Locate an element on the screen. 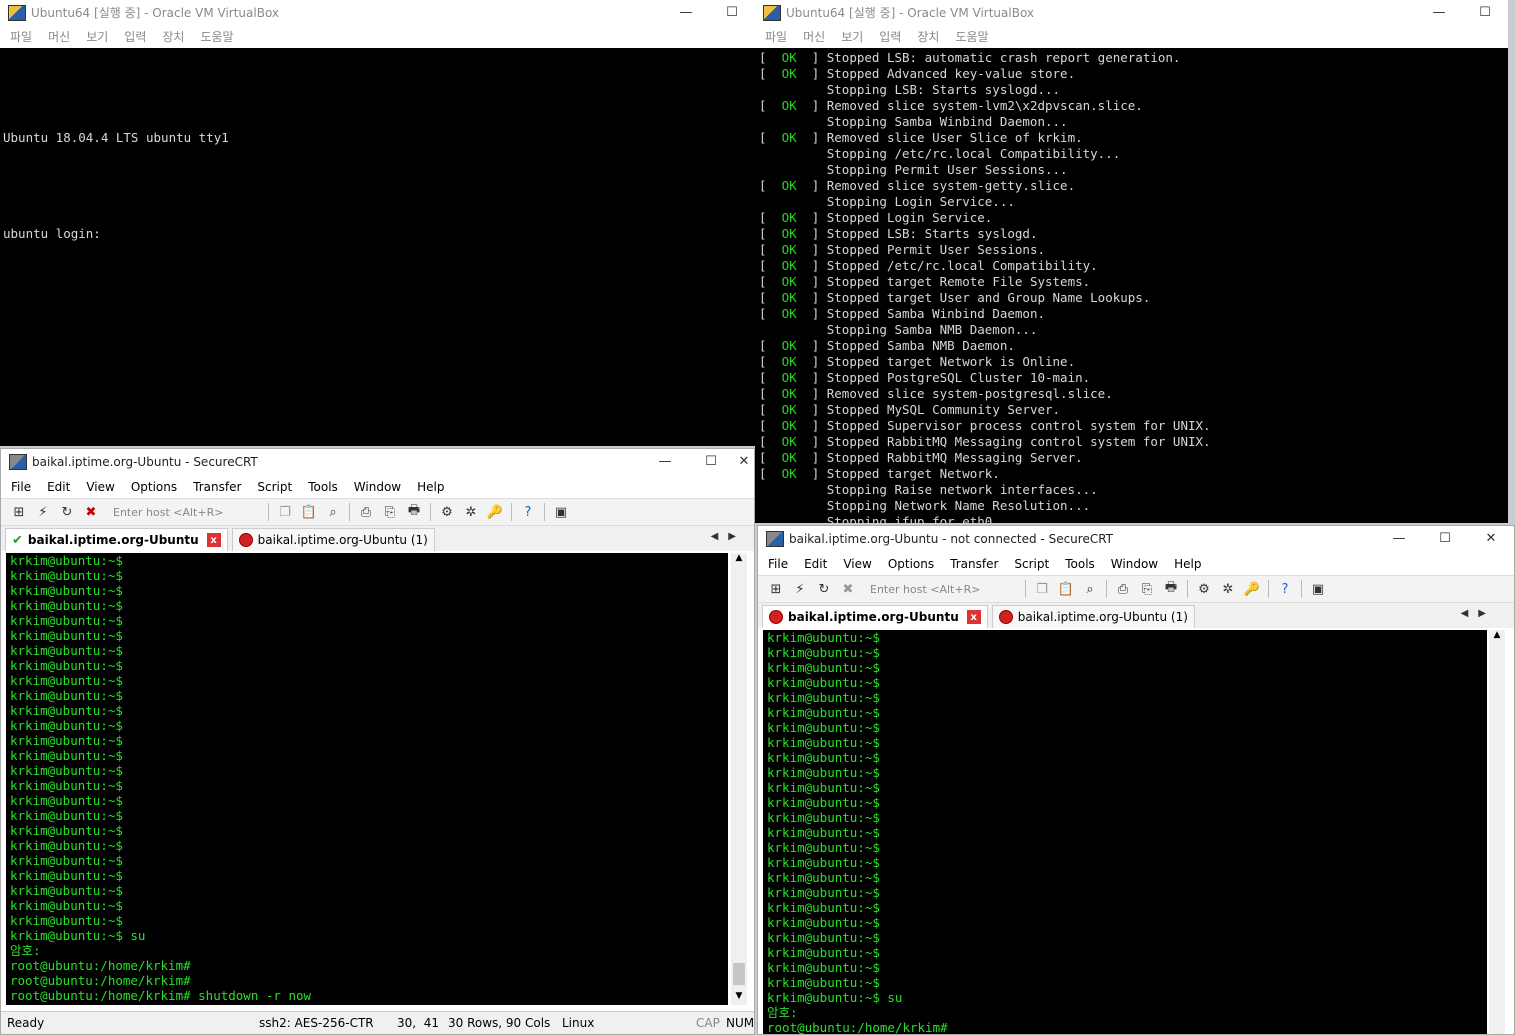 This screenshot has width=1515, height=1035. virtualbox-icon is located at coordinates (772, 12).